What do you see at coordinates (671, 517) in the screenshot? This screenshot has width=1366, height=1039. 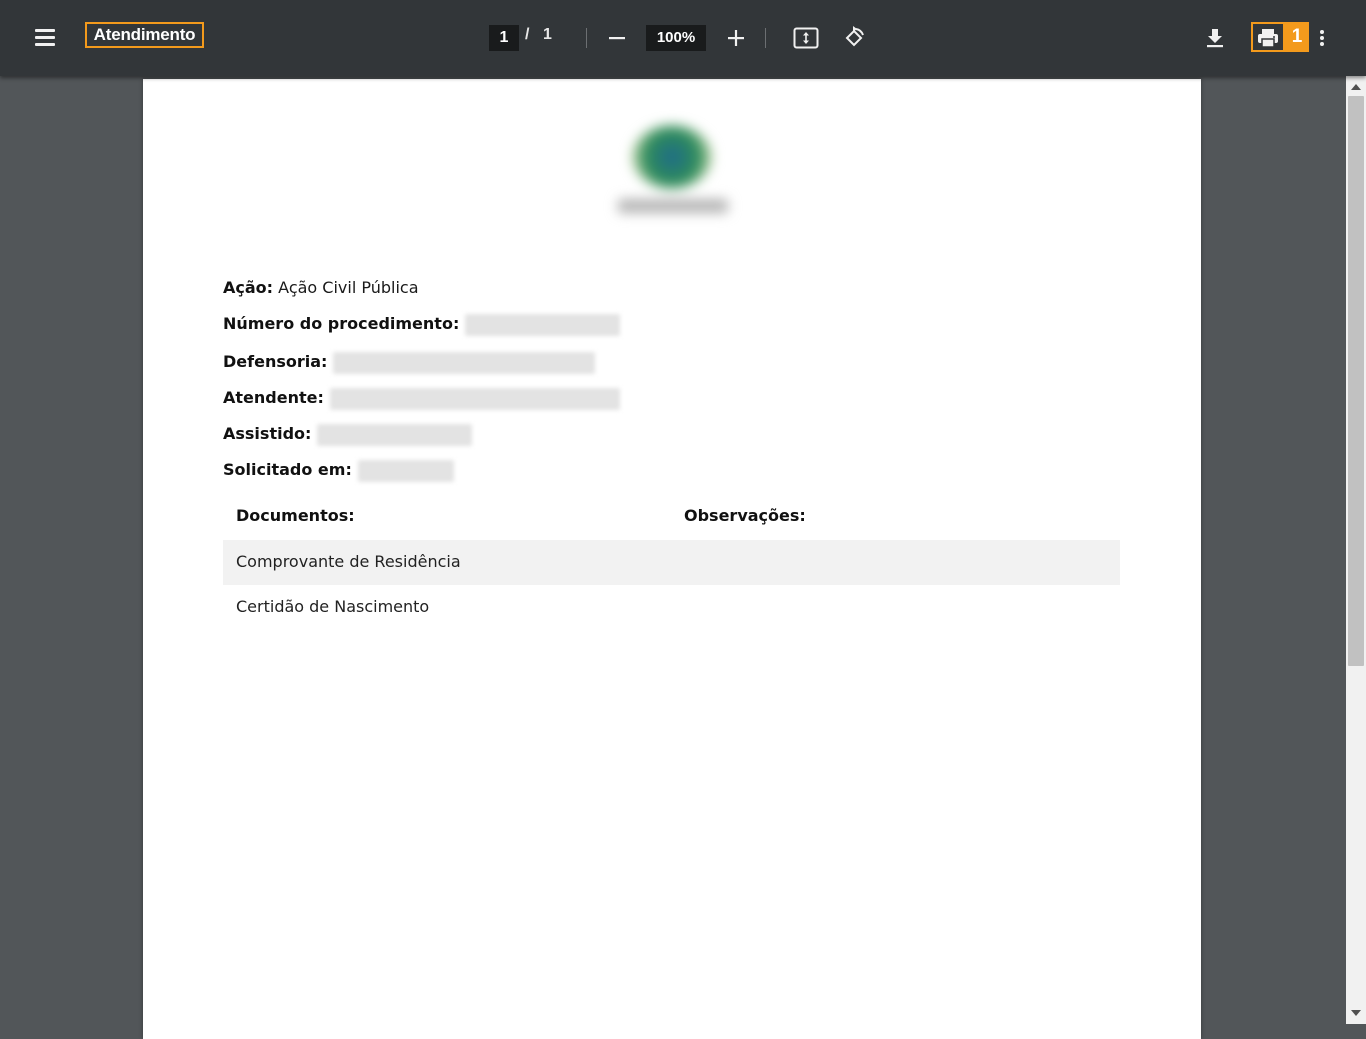 I see `table-header: Documentos: Observações:` at bounding box center [671, 517].